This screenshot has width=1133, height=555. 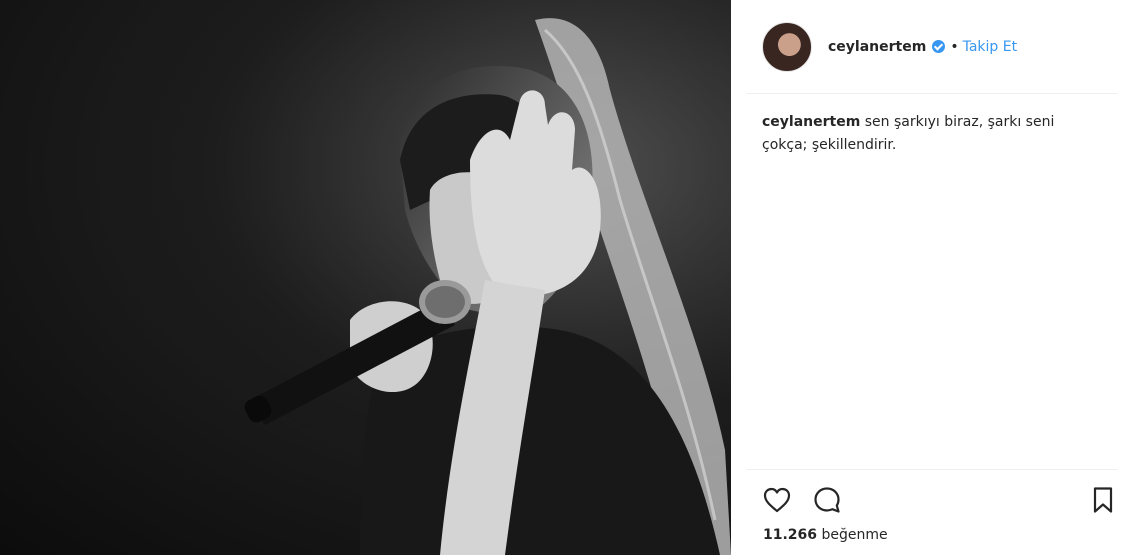 I want to click on header-username: ceylanertem, so click(x=877, y=47).